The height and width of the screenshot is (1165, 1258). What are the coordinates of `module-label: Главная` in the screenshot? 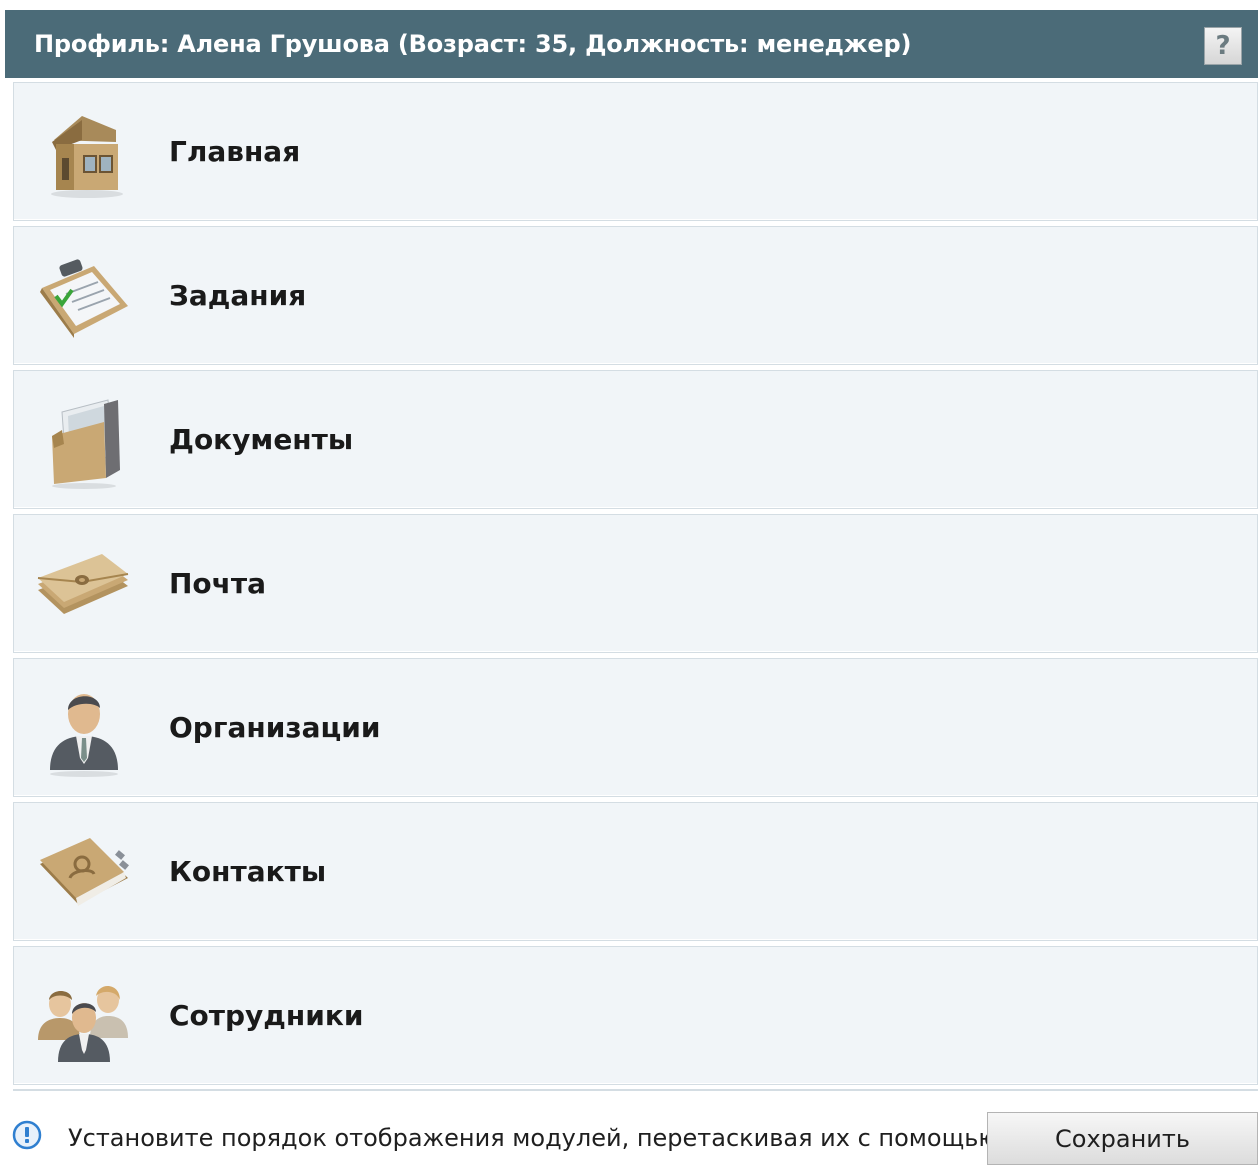 It's located at (235, 151).